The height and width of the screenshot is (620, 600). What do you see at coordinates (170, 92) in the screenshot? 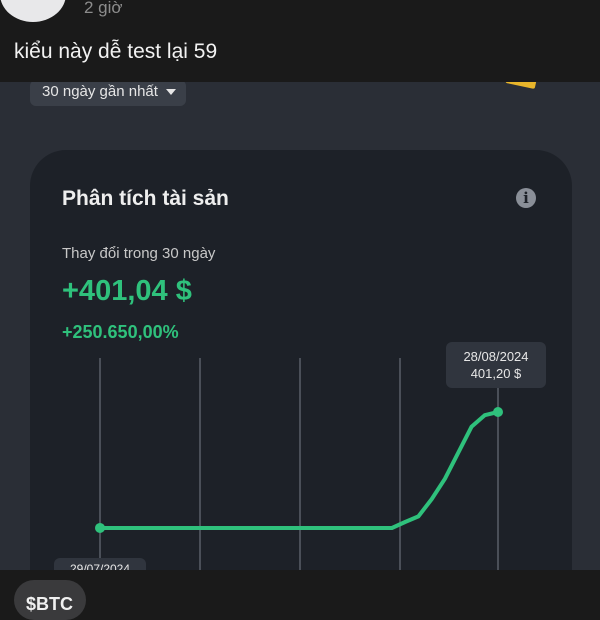
I see `chevron-down-icon` at bounding box center [170, 92].